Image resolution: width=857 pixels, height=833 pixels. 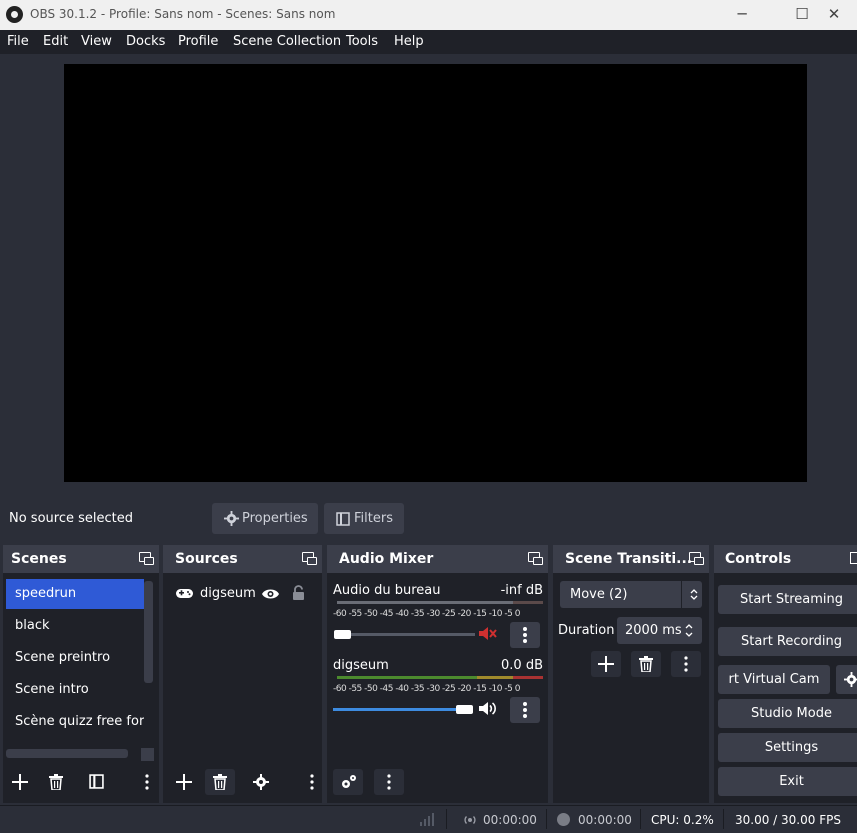 I want to click on no-source-label: No source selected, so click(x=71, y=518).